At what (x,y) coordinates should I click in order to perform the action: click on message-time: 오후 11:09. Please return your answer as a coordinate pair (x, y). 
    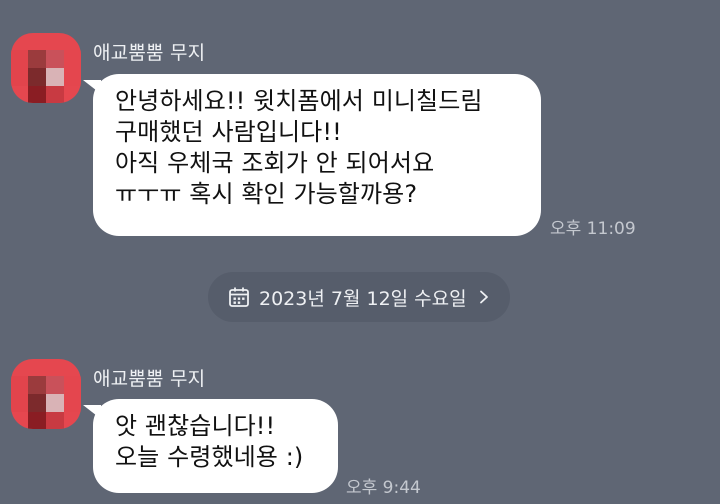
    Looking at the image, I should click on (593, 229).